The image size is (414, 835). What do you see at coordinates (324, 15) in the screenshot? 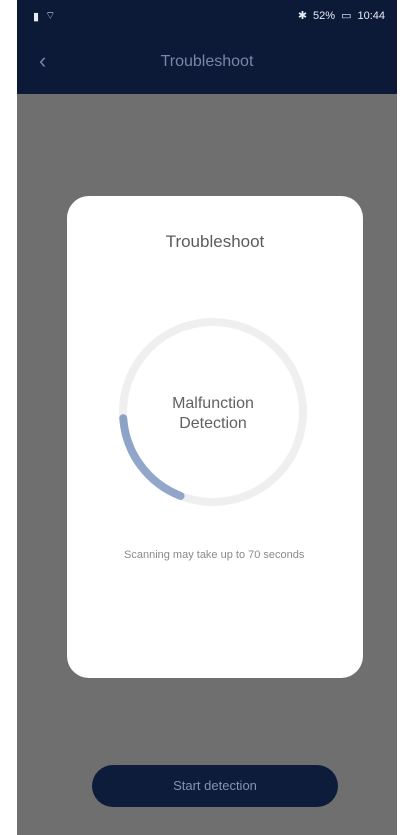
I see `battery-percent: 52%` at bounding box center [324, 15].